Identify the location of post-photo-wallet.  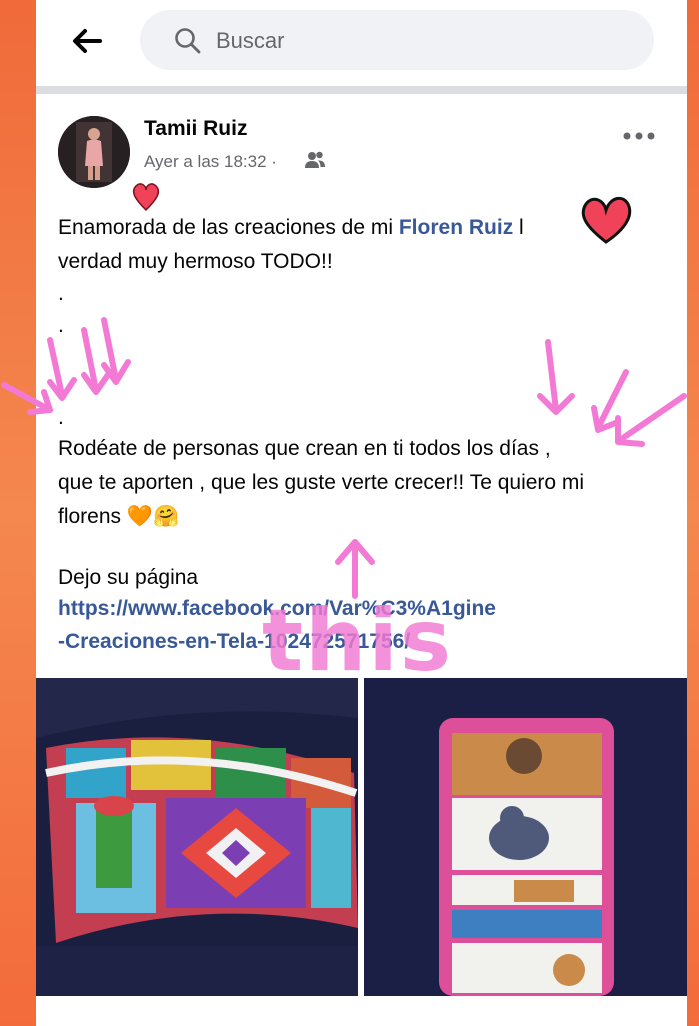
(525, 837).